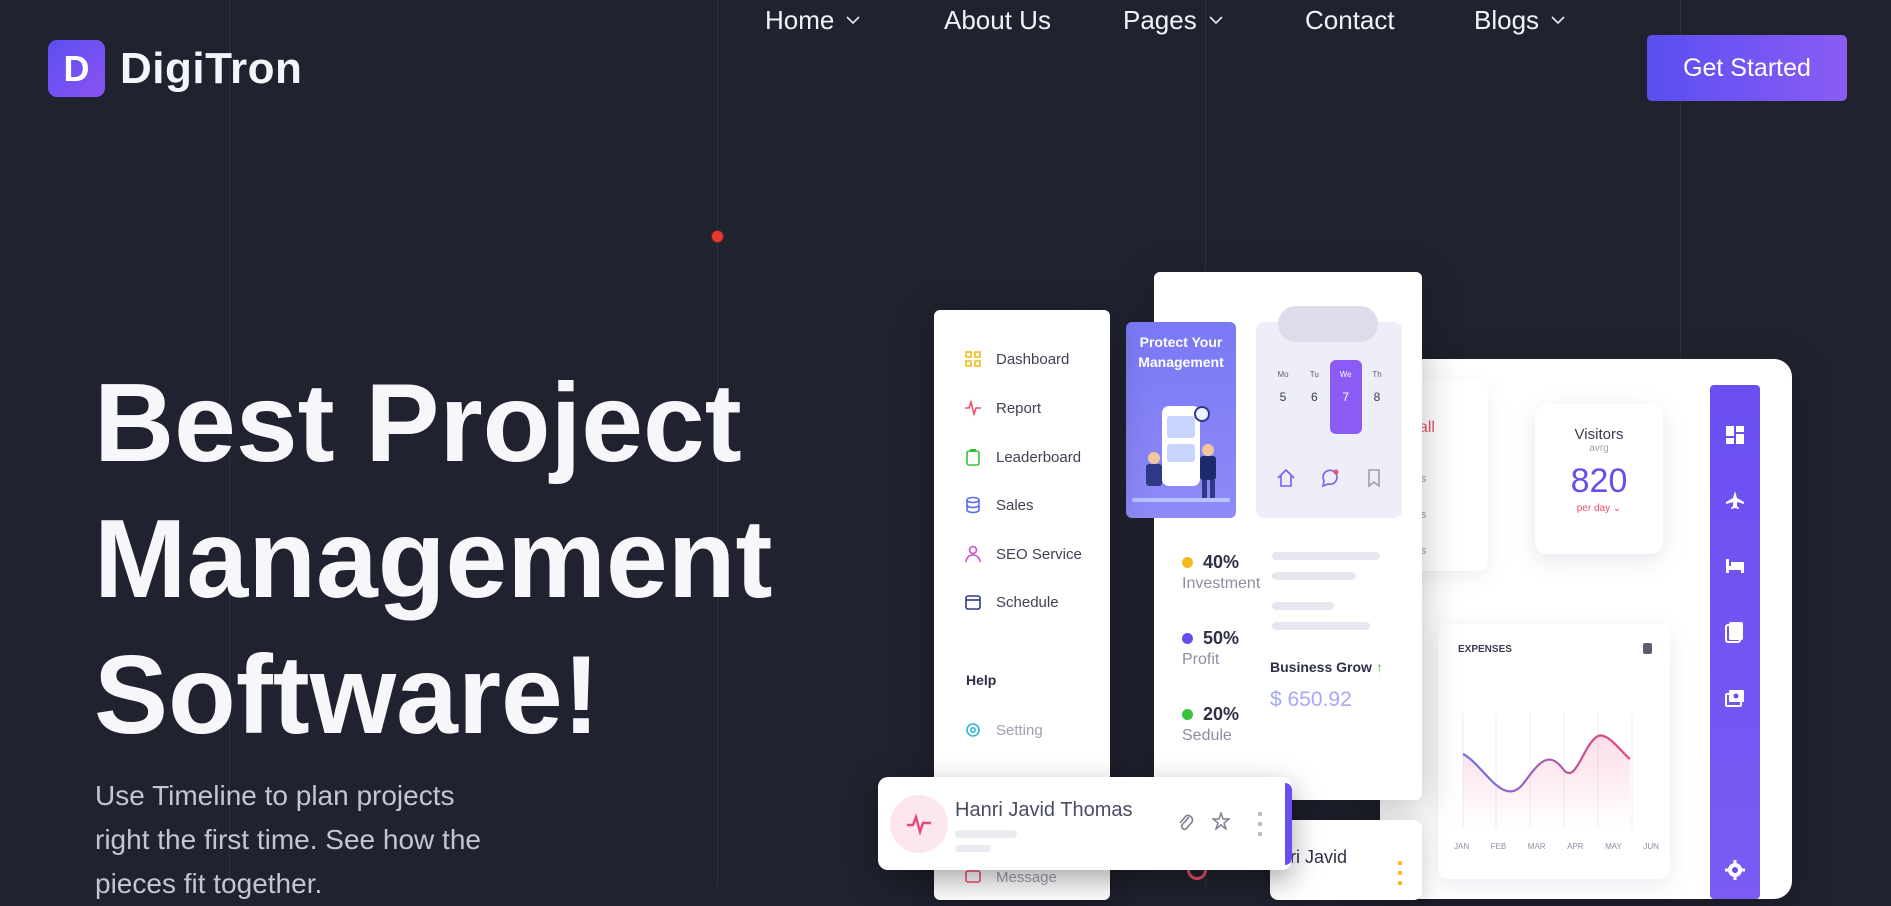 Image resolution: width=1891 pixels, height=906 pixels. I want to click on clipboard-icon, so click(1647, 648).